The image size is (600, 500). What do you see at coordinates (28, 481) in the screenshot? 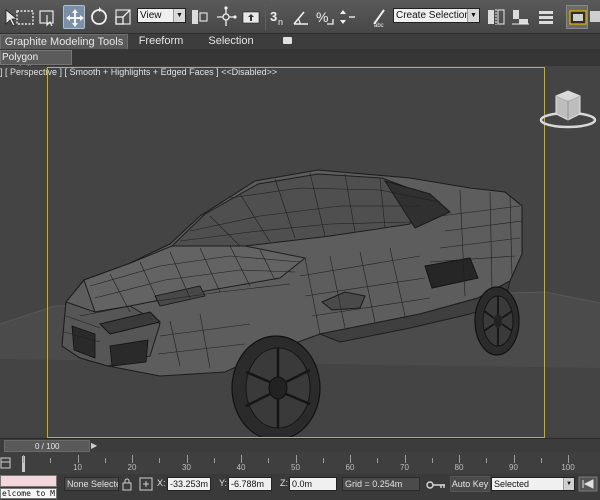
I see `maxscript-output-line` at bounding box center [28, 481].